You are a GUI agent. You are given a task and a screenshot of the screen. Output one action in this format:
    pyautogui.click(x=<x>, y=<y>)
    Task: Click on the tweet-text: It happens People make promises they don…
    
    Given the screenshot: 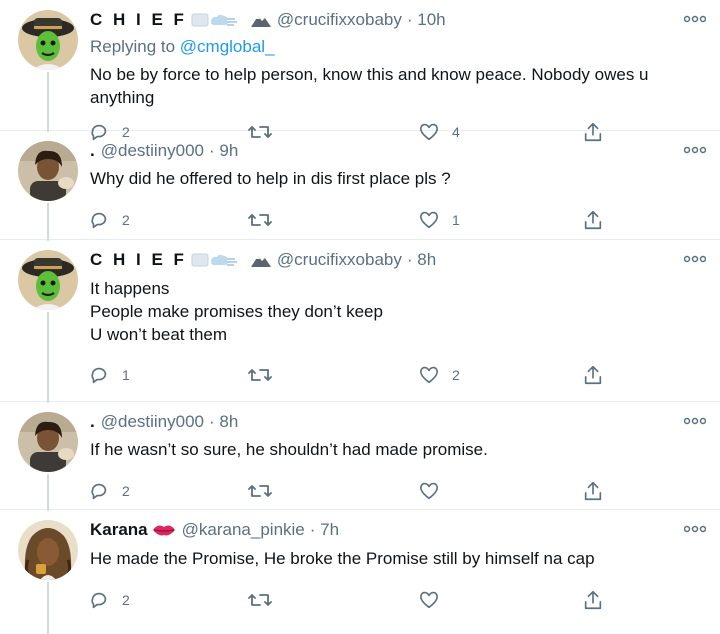 What is the action you would take?
    pyautogui.click(x=395, y=311)
    